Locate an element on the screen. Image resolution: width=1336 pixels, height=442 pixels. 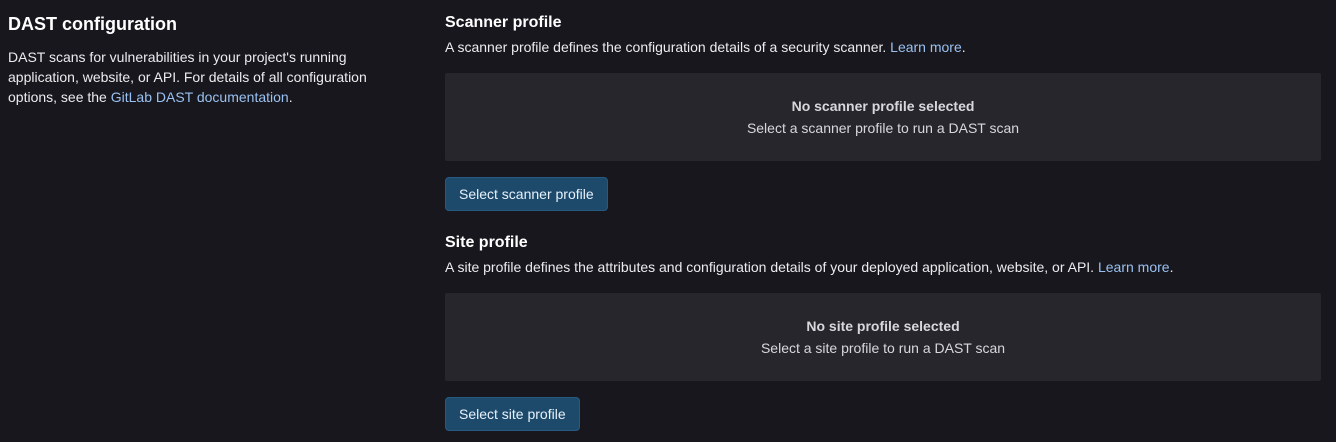
dast-config-title: DAST configuration is located at coordinates (92, 24).